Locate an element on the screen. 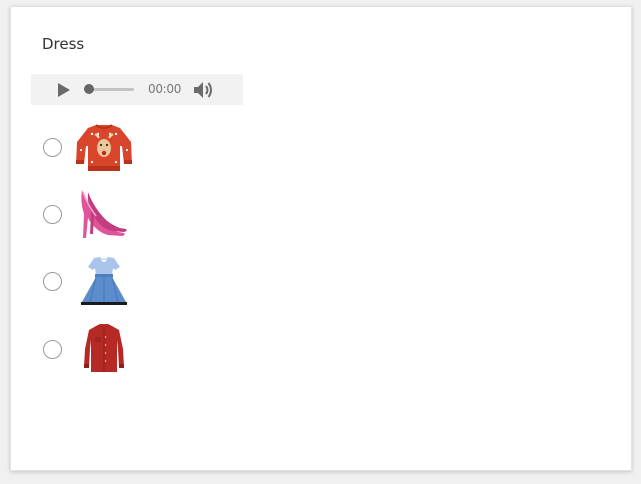  pink-high-heels-image is located at coordinates (104, 214).